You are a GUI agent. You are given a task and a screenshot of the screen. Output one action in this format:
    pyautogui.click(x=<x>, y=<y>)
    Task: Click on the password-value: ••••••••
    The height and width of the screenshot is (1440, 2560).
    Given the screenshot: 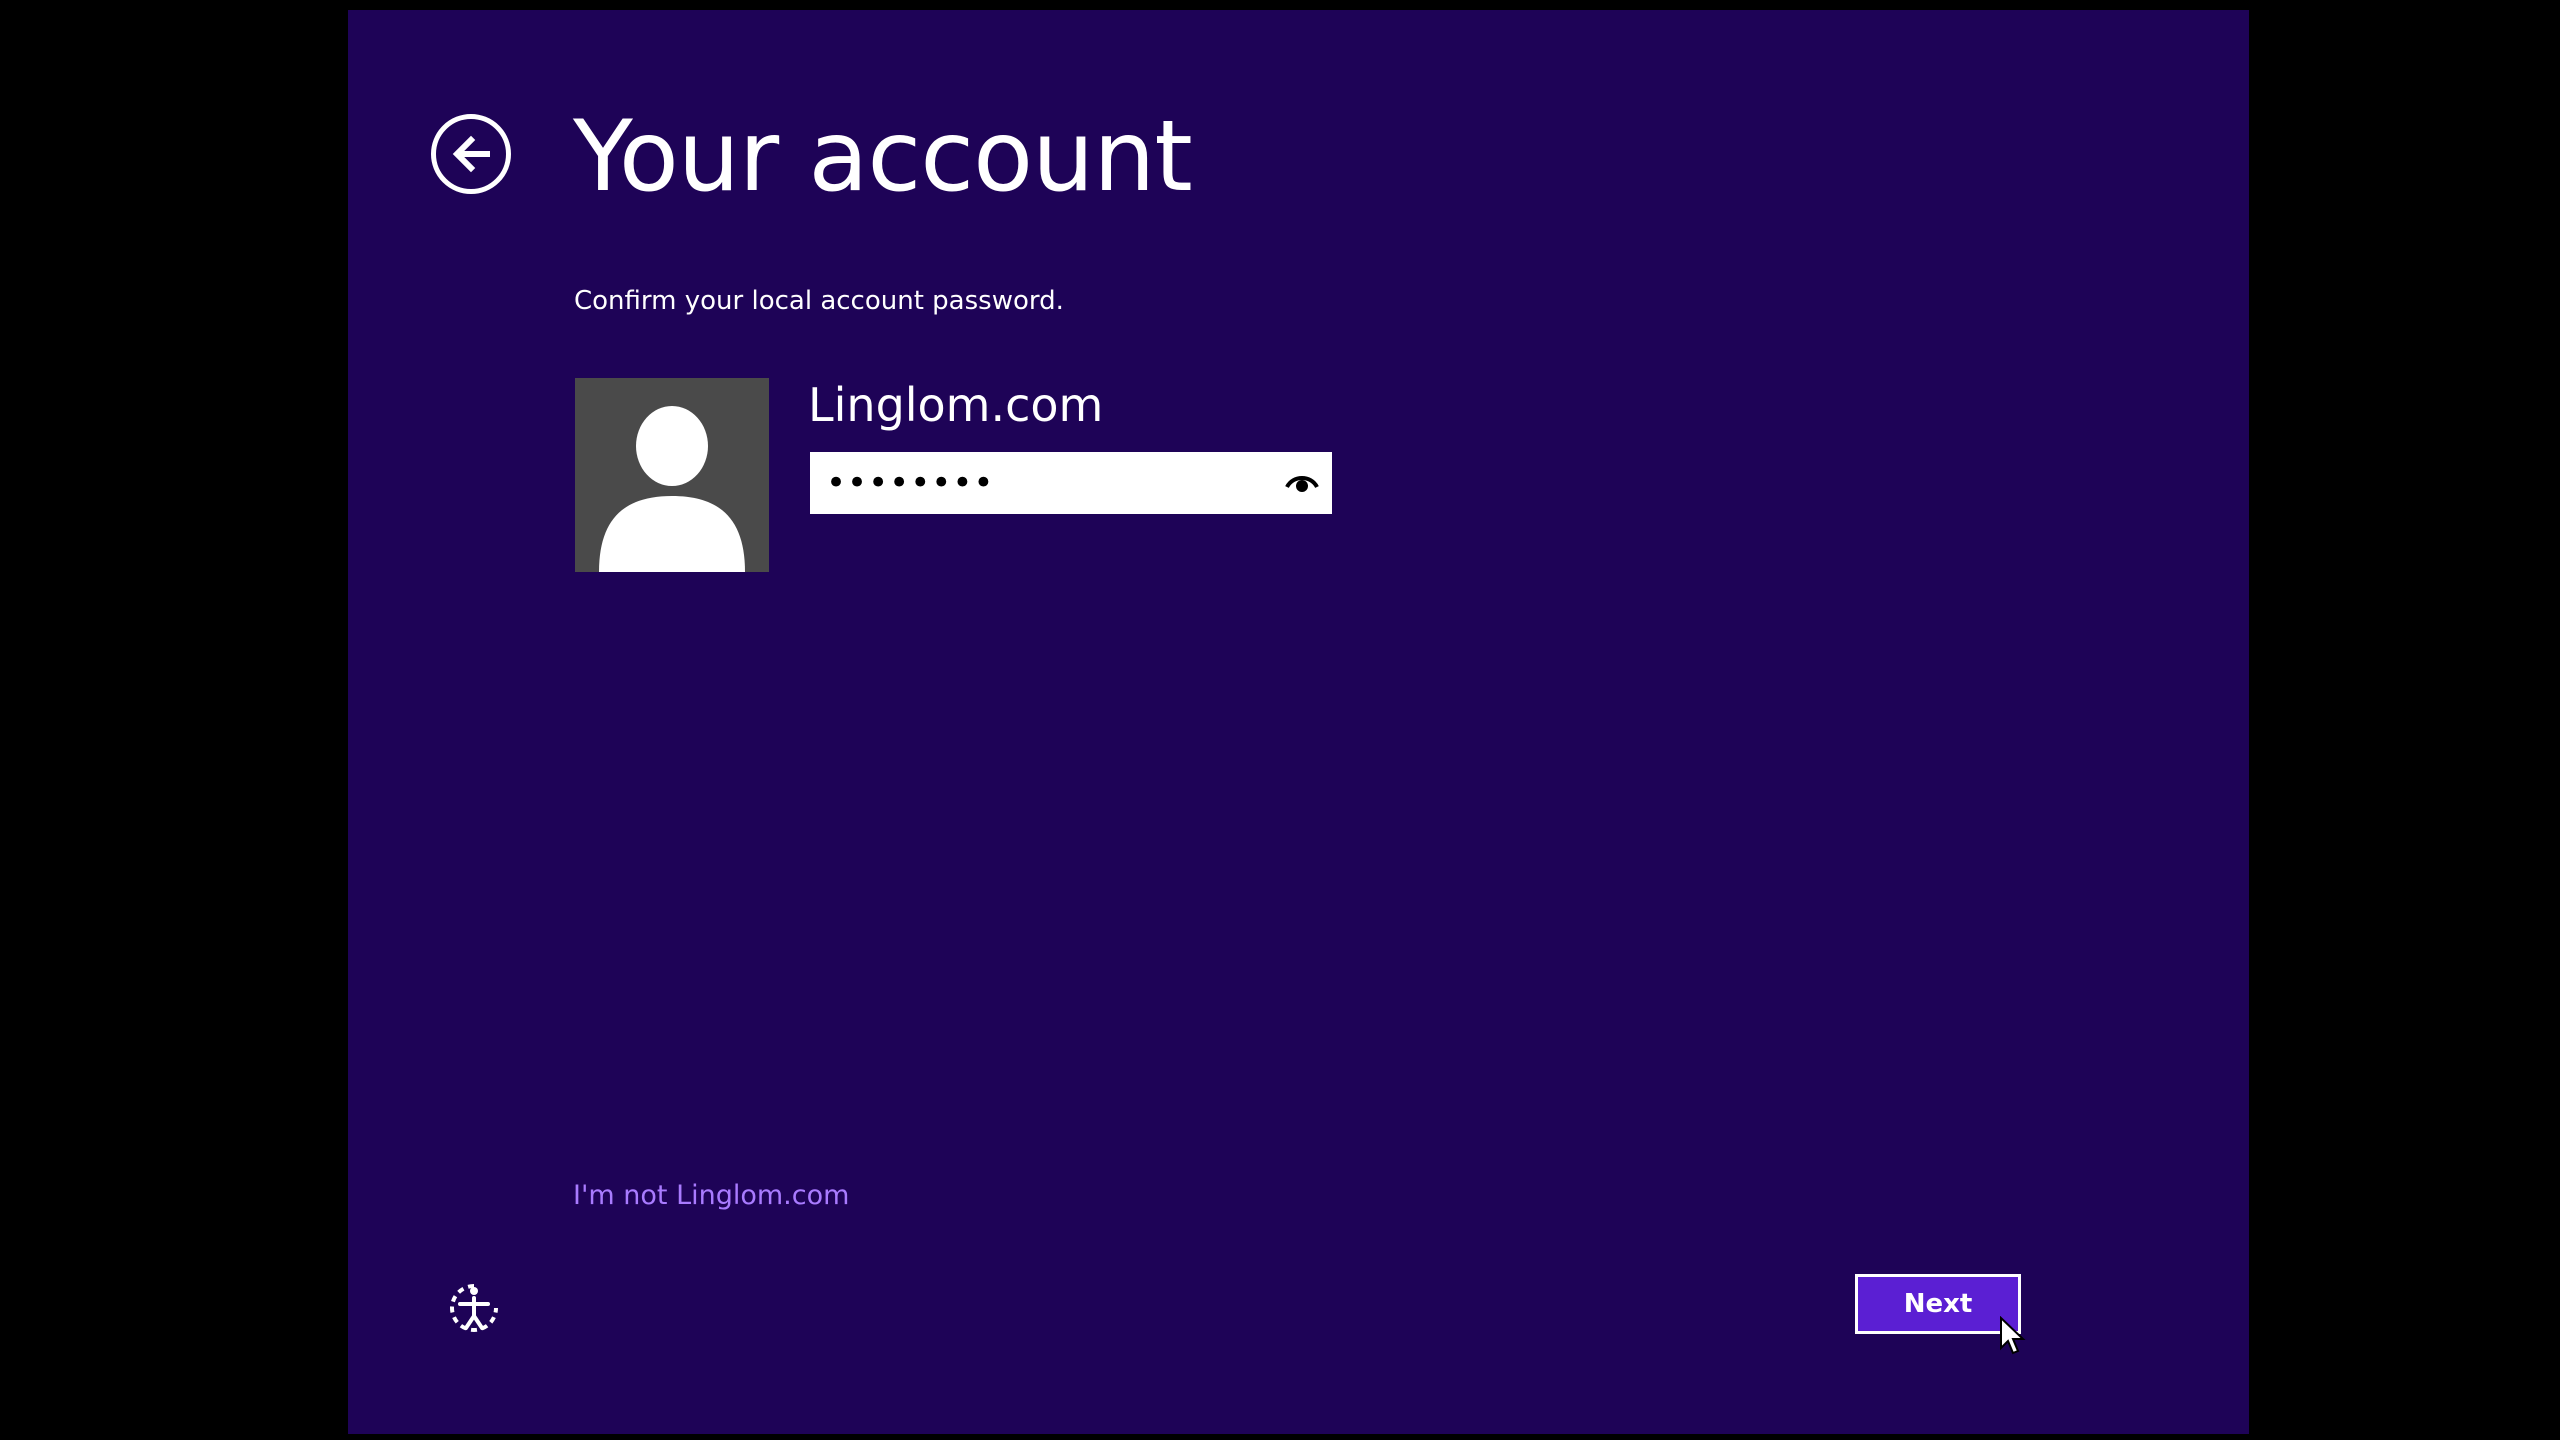 What is the action you would take?
    pyautogui.click(x=910, y=483)
    